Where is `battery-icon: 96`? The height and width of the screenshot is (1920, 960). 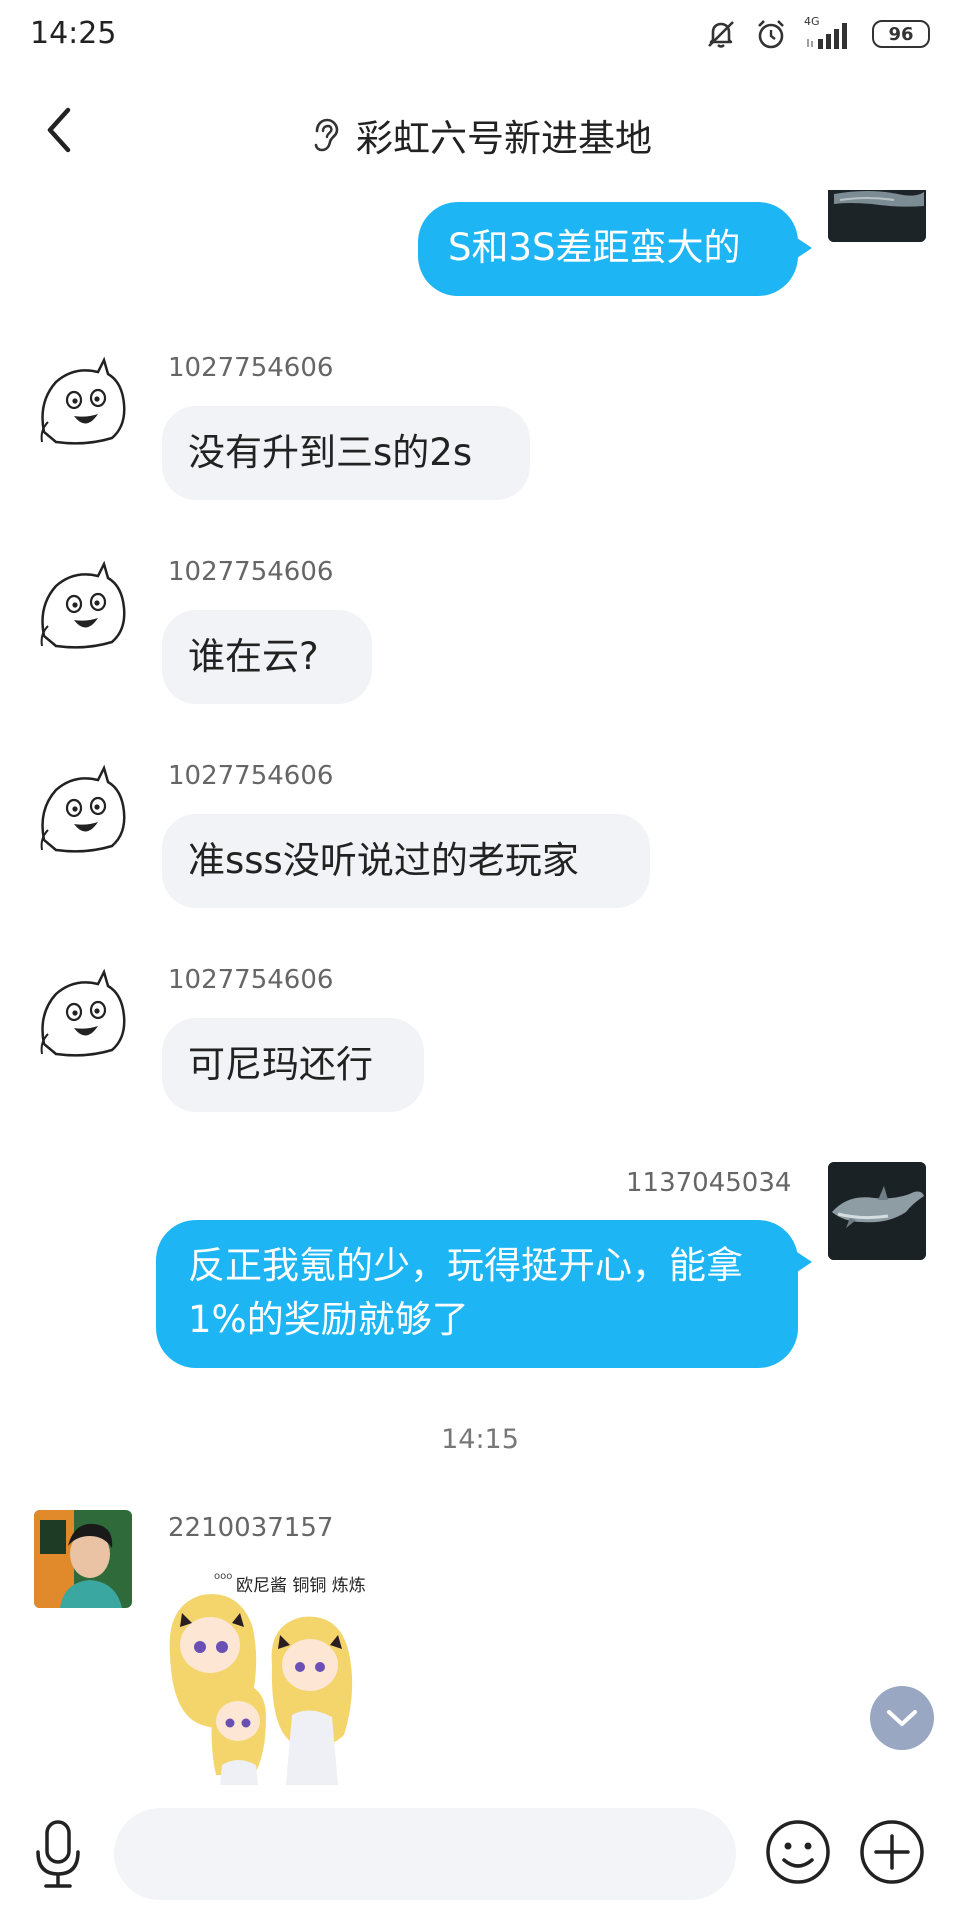
battery-icon: 96 is located at coordinates (901, 34).